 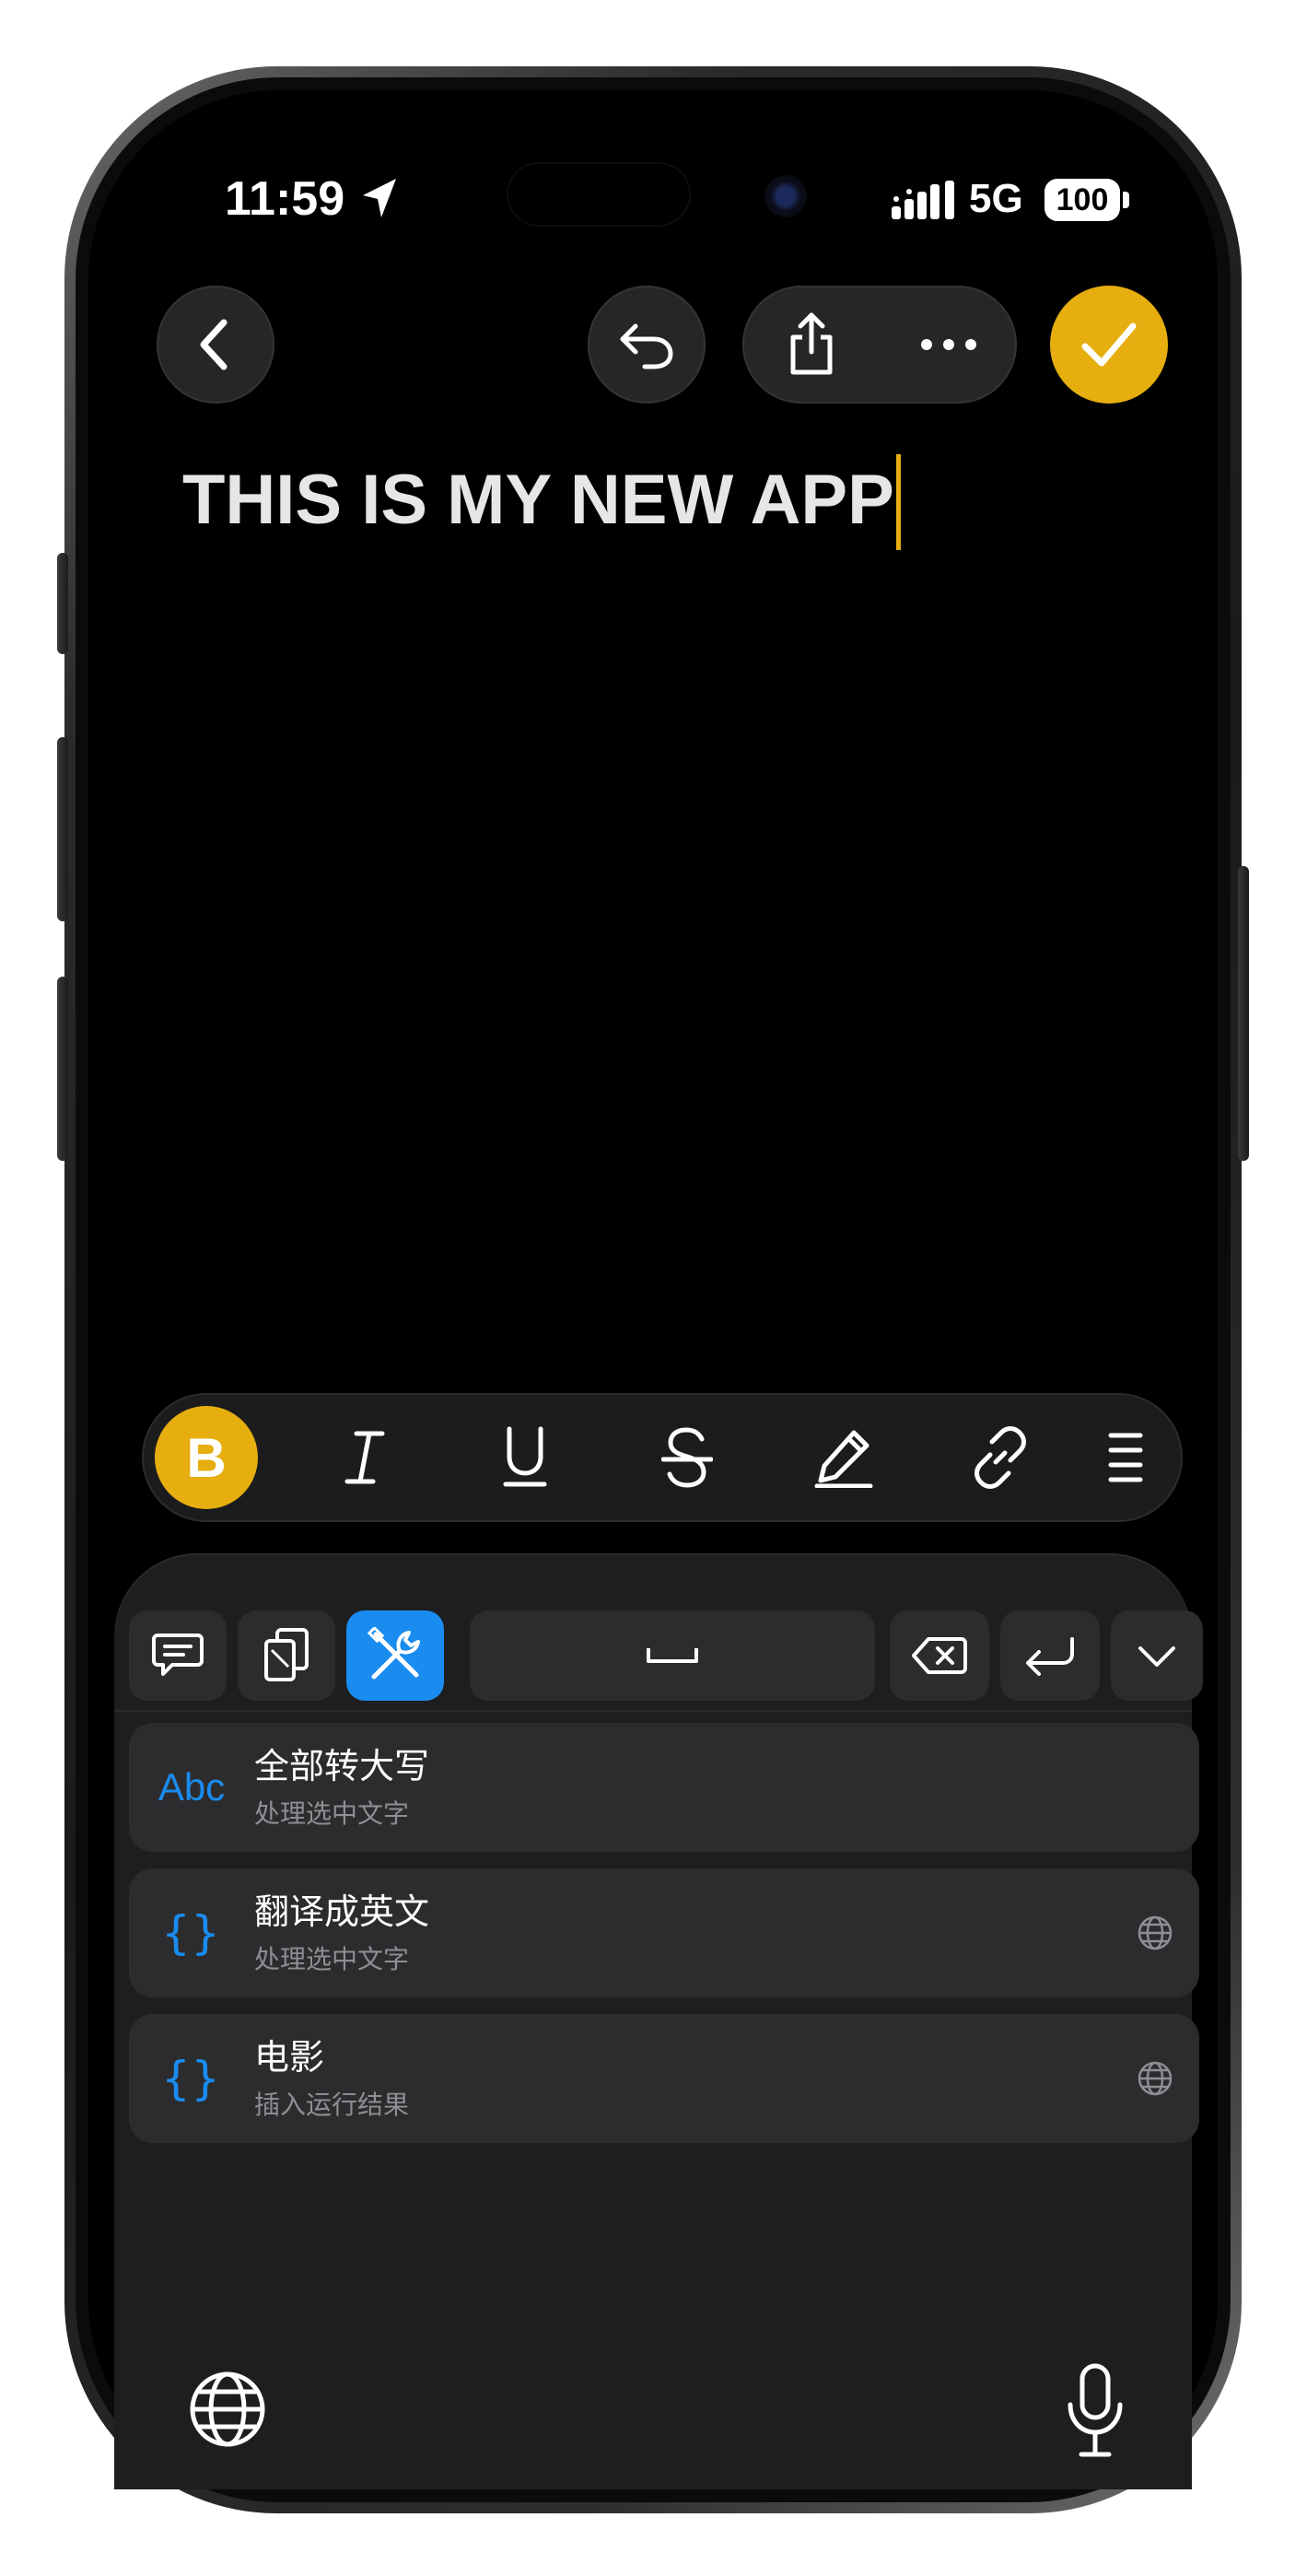 I want to click on space-icon, so click(x=672, y=1655).